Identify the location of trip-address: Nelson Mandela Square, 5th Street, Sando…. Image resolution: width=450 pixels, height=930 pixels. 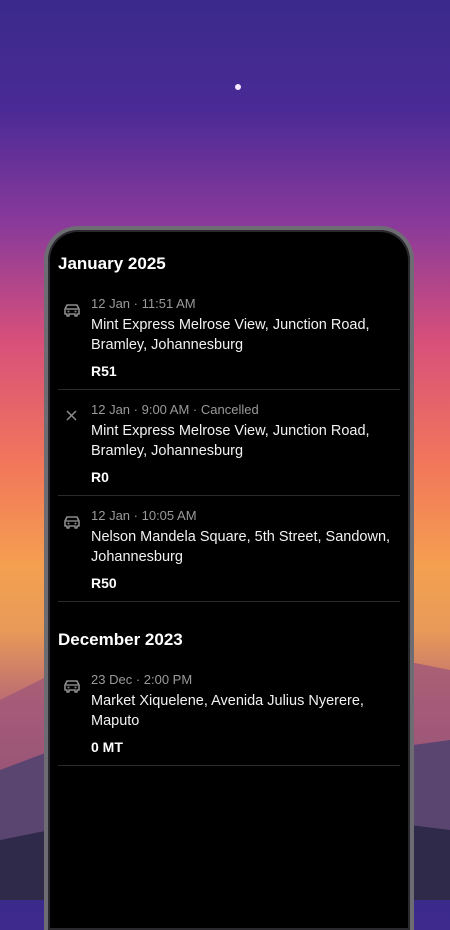
(241, 547).